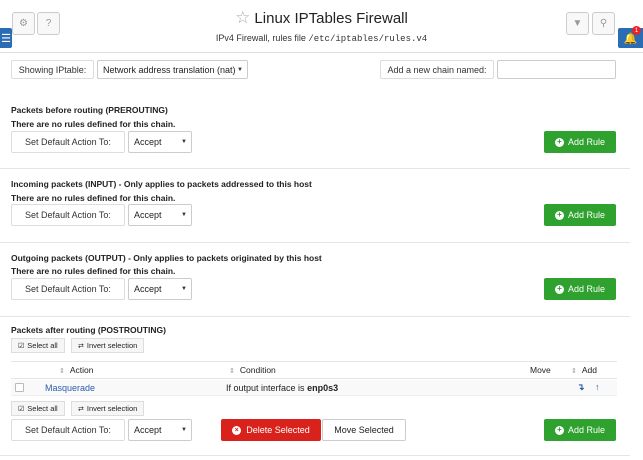  I want to click on add-rule-button-output: + Add Rule, so click(580, 289).